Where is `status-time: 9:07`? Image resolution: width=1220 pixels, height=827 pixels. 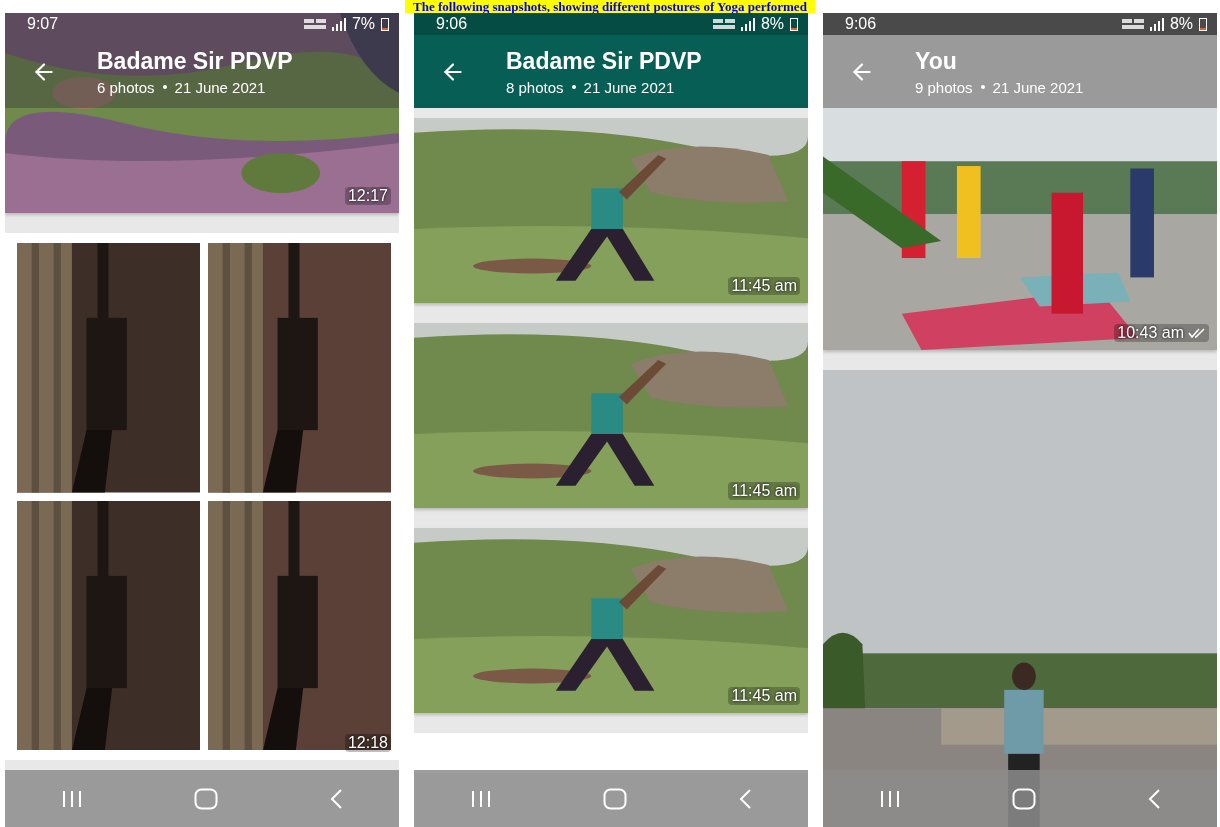
status-time: 9:07 is located at coordinates (43, 24).